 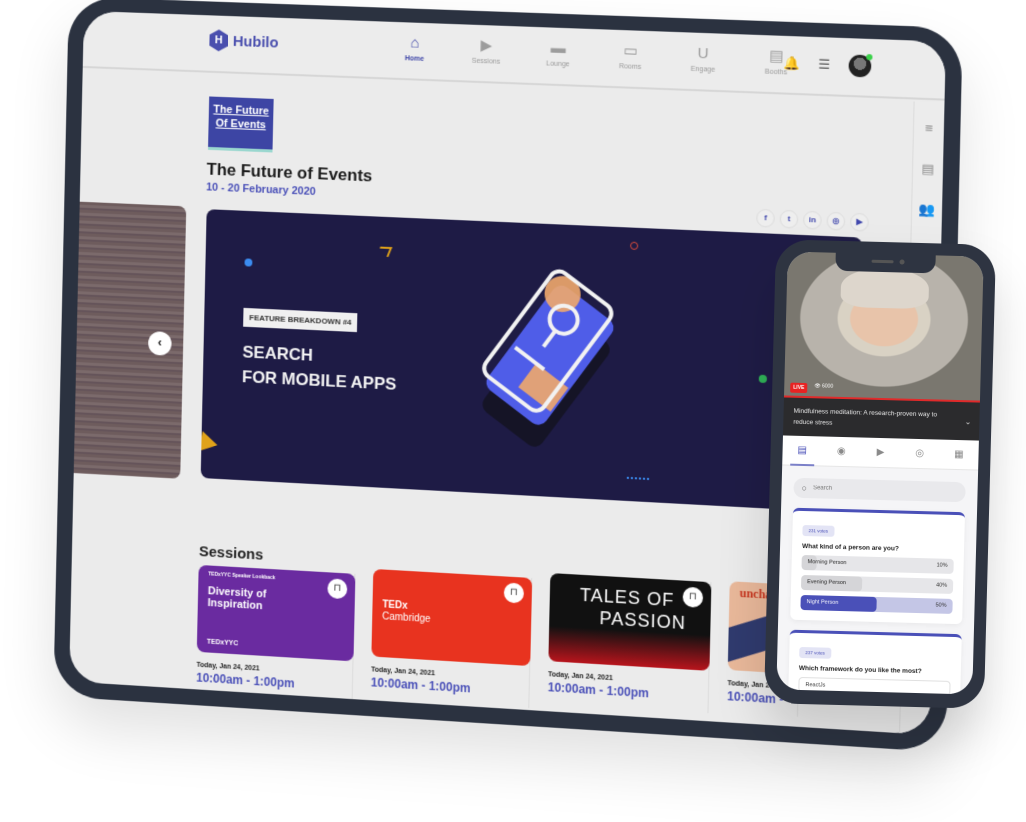 I want to click on facebook-icon: f, so click(x=765, y=218).